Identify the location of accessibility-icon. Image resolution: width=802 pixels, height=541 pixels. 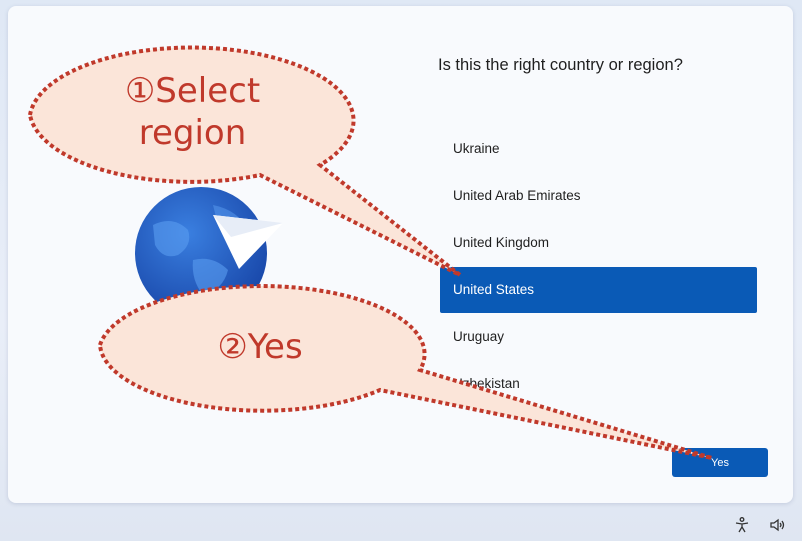
(742, 525).